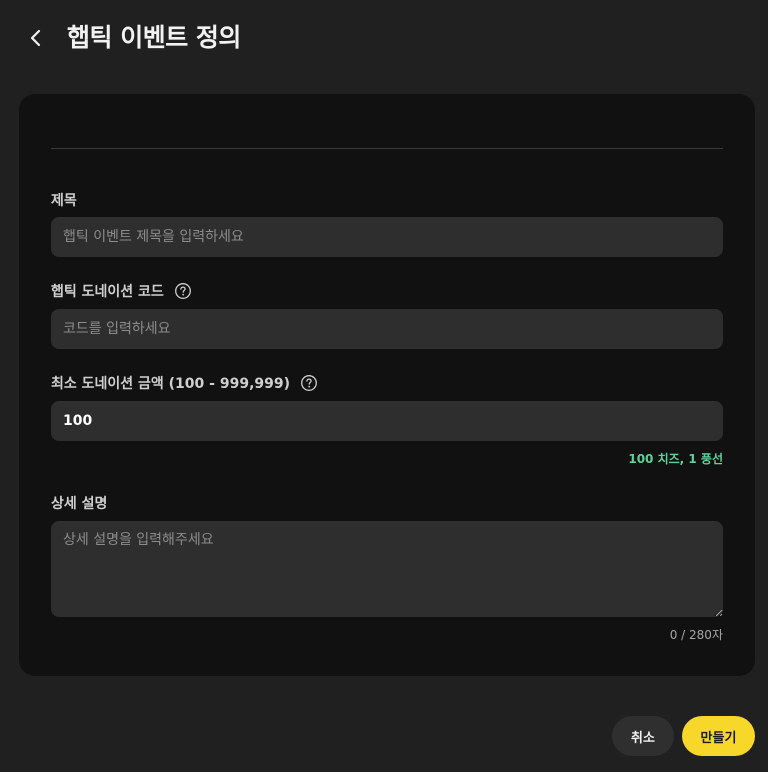 The image size is (768, 772). I want to click on back-button, so click(36, 38).